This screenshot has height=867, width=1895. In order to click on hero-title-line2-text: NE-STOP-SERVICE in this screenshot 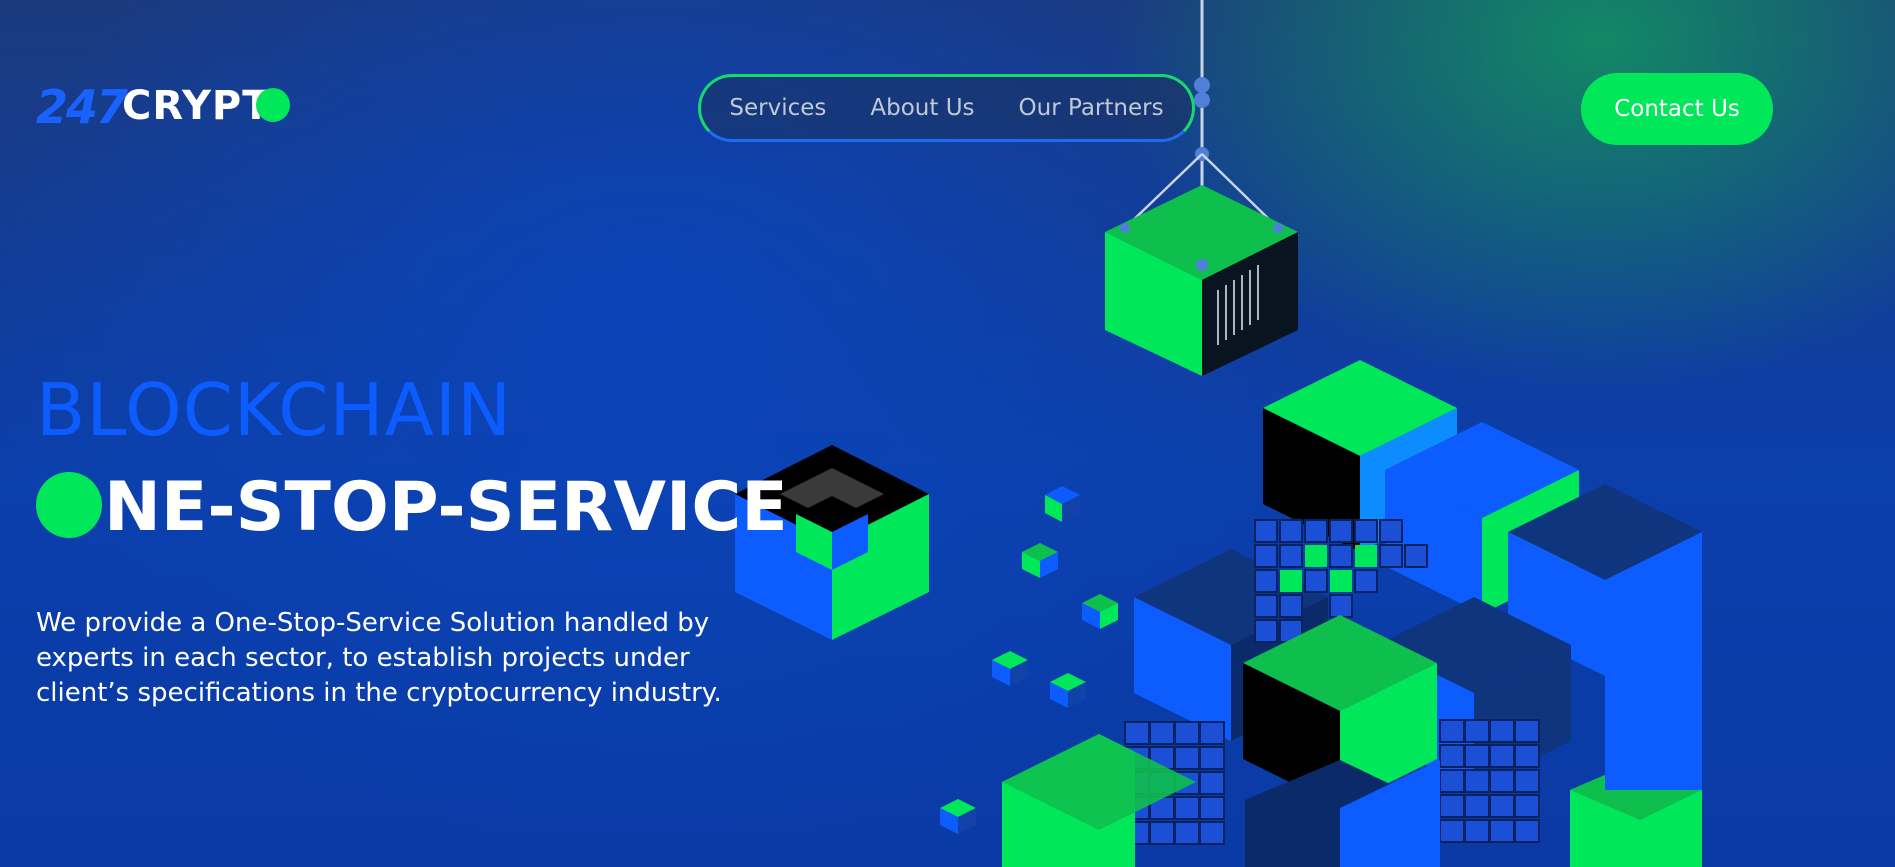, I will do `click(446, 507)`.